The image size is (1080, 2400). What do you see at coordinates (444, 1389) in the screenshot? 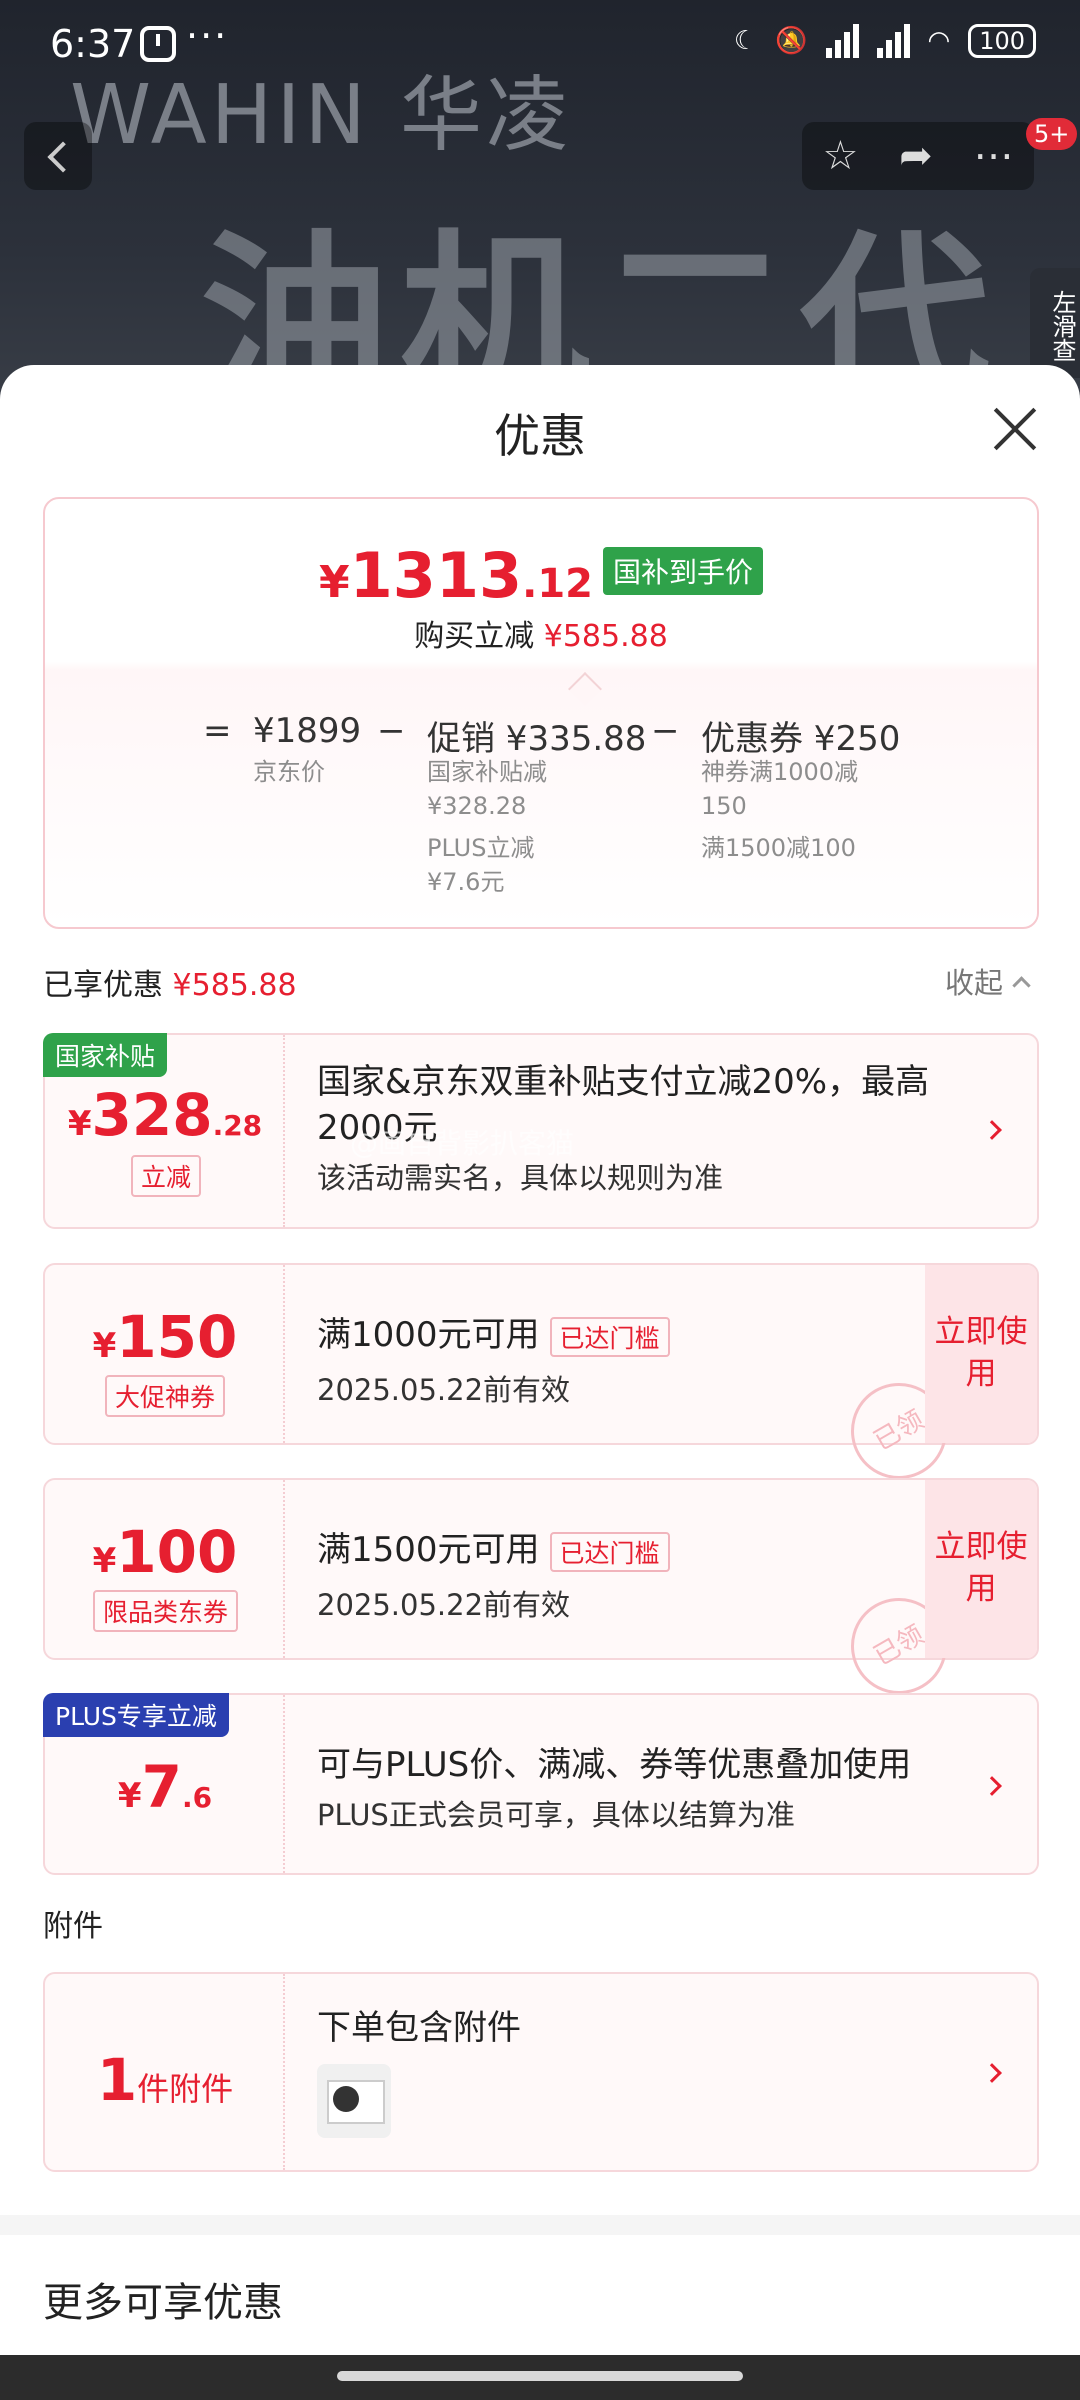
I see `coupon-150-expiry: 2025.05.22前有效` at bounding box center [444, 1389].